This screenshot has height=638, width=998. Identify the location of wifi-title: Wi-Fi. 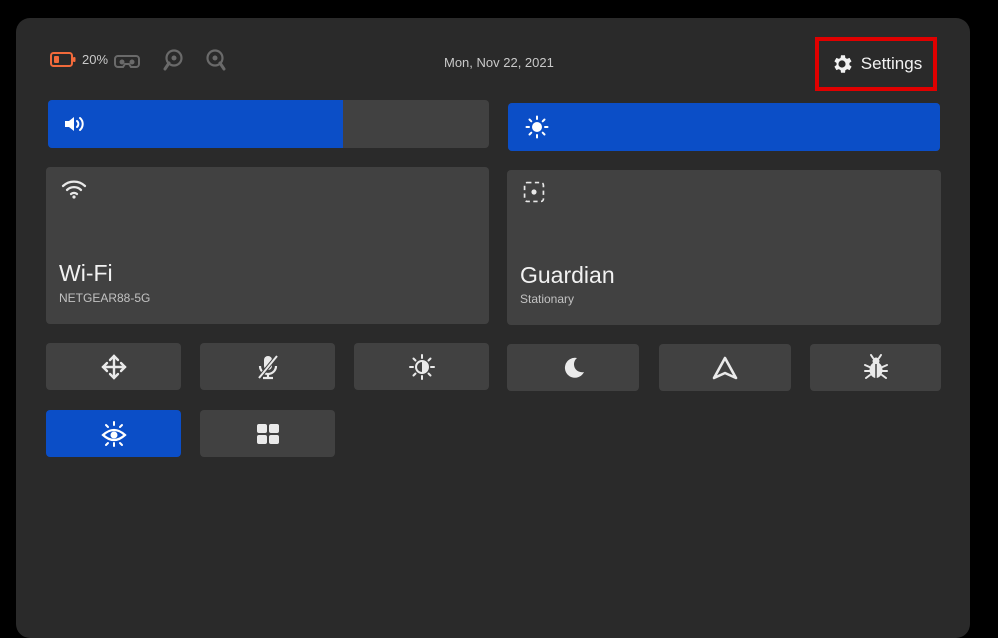
(86, 273).